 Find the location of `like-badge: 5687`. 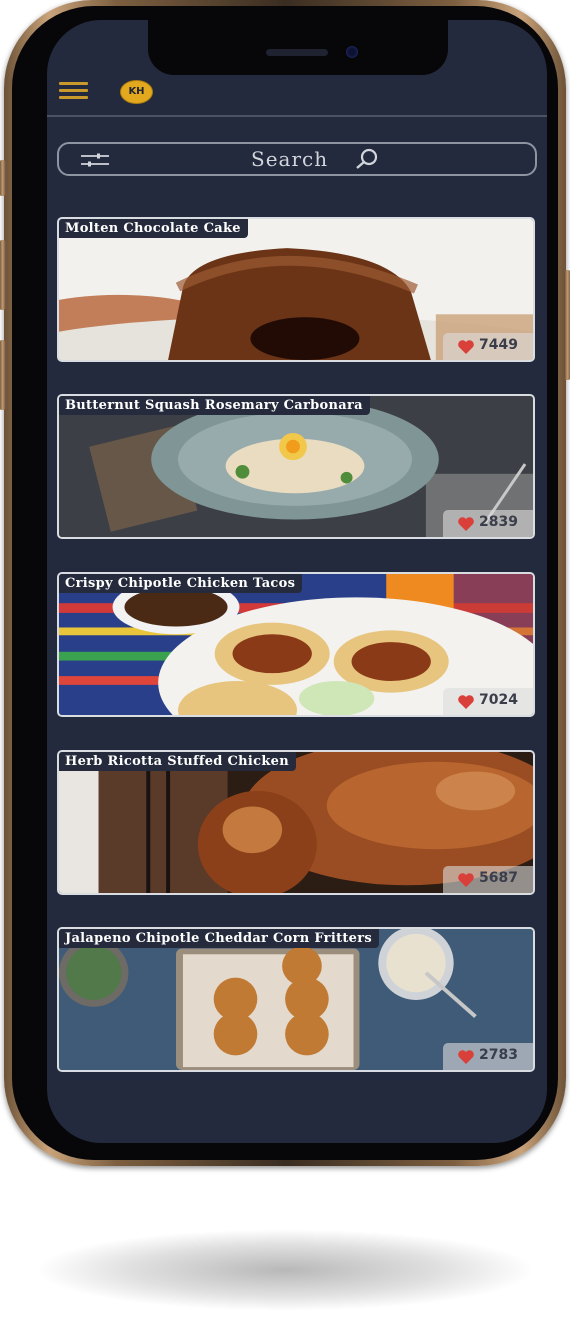

like-badge: 5687 is located at coordinates (488, 879).